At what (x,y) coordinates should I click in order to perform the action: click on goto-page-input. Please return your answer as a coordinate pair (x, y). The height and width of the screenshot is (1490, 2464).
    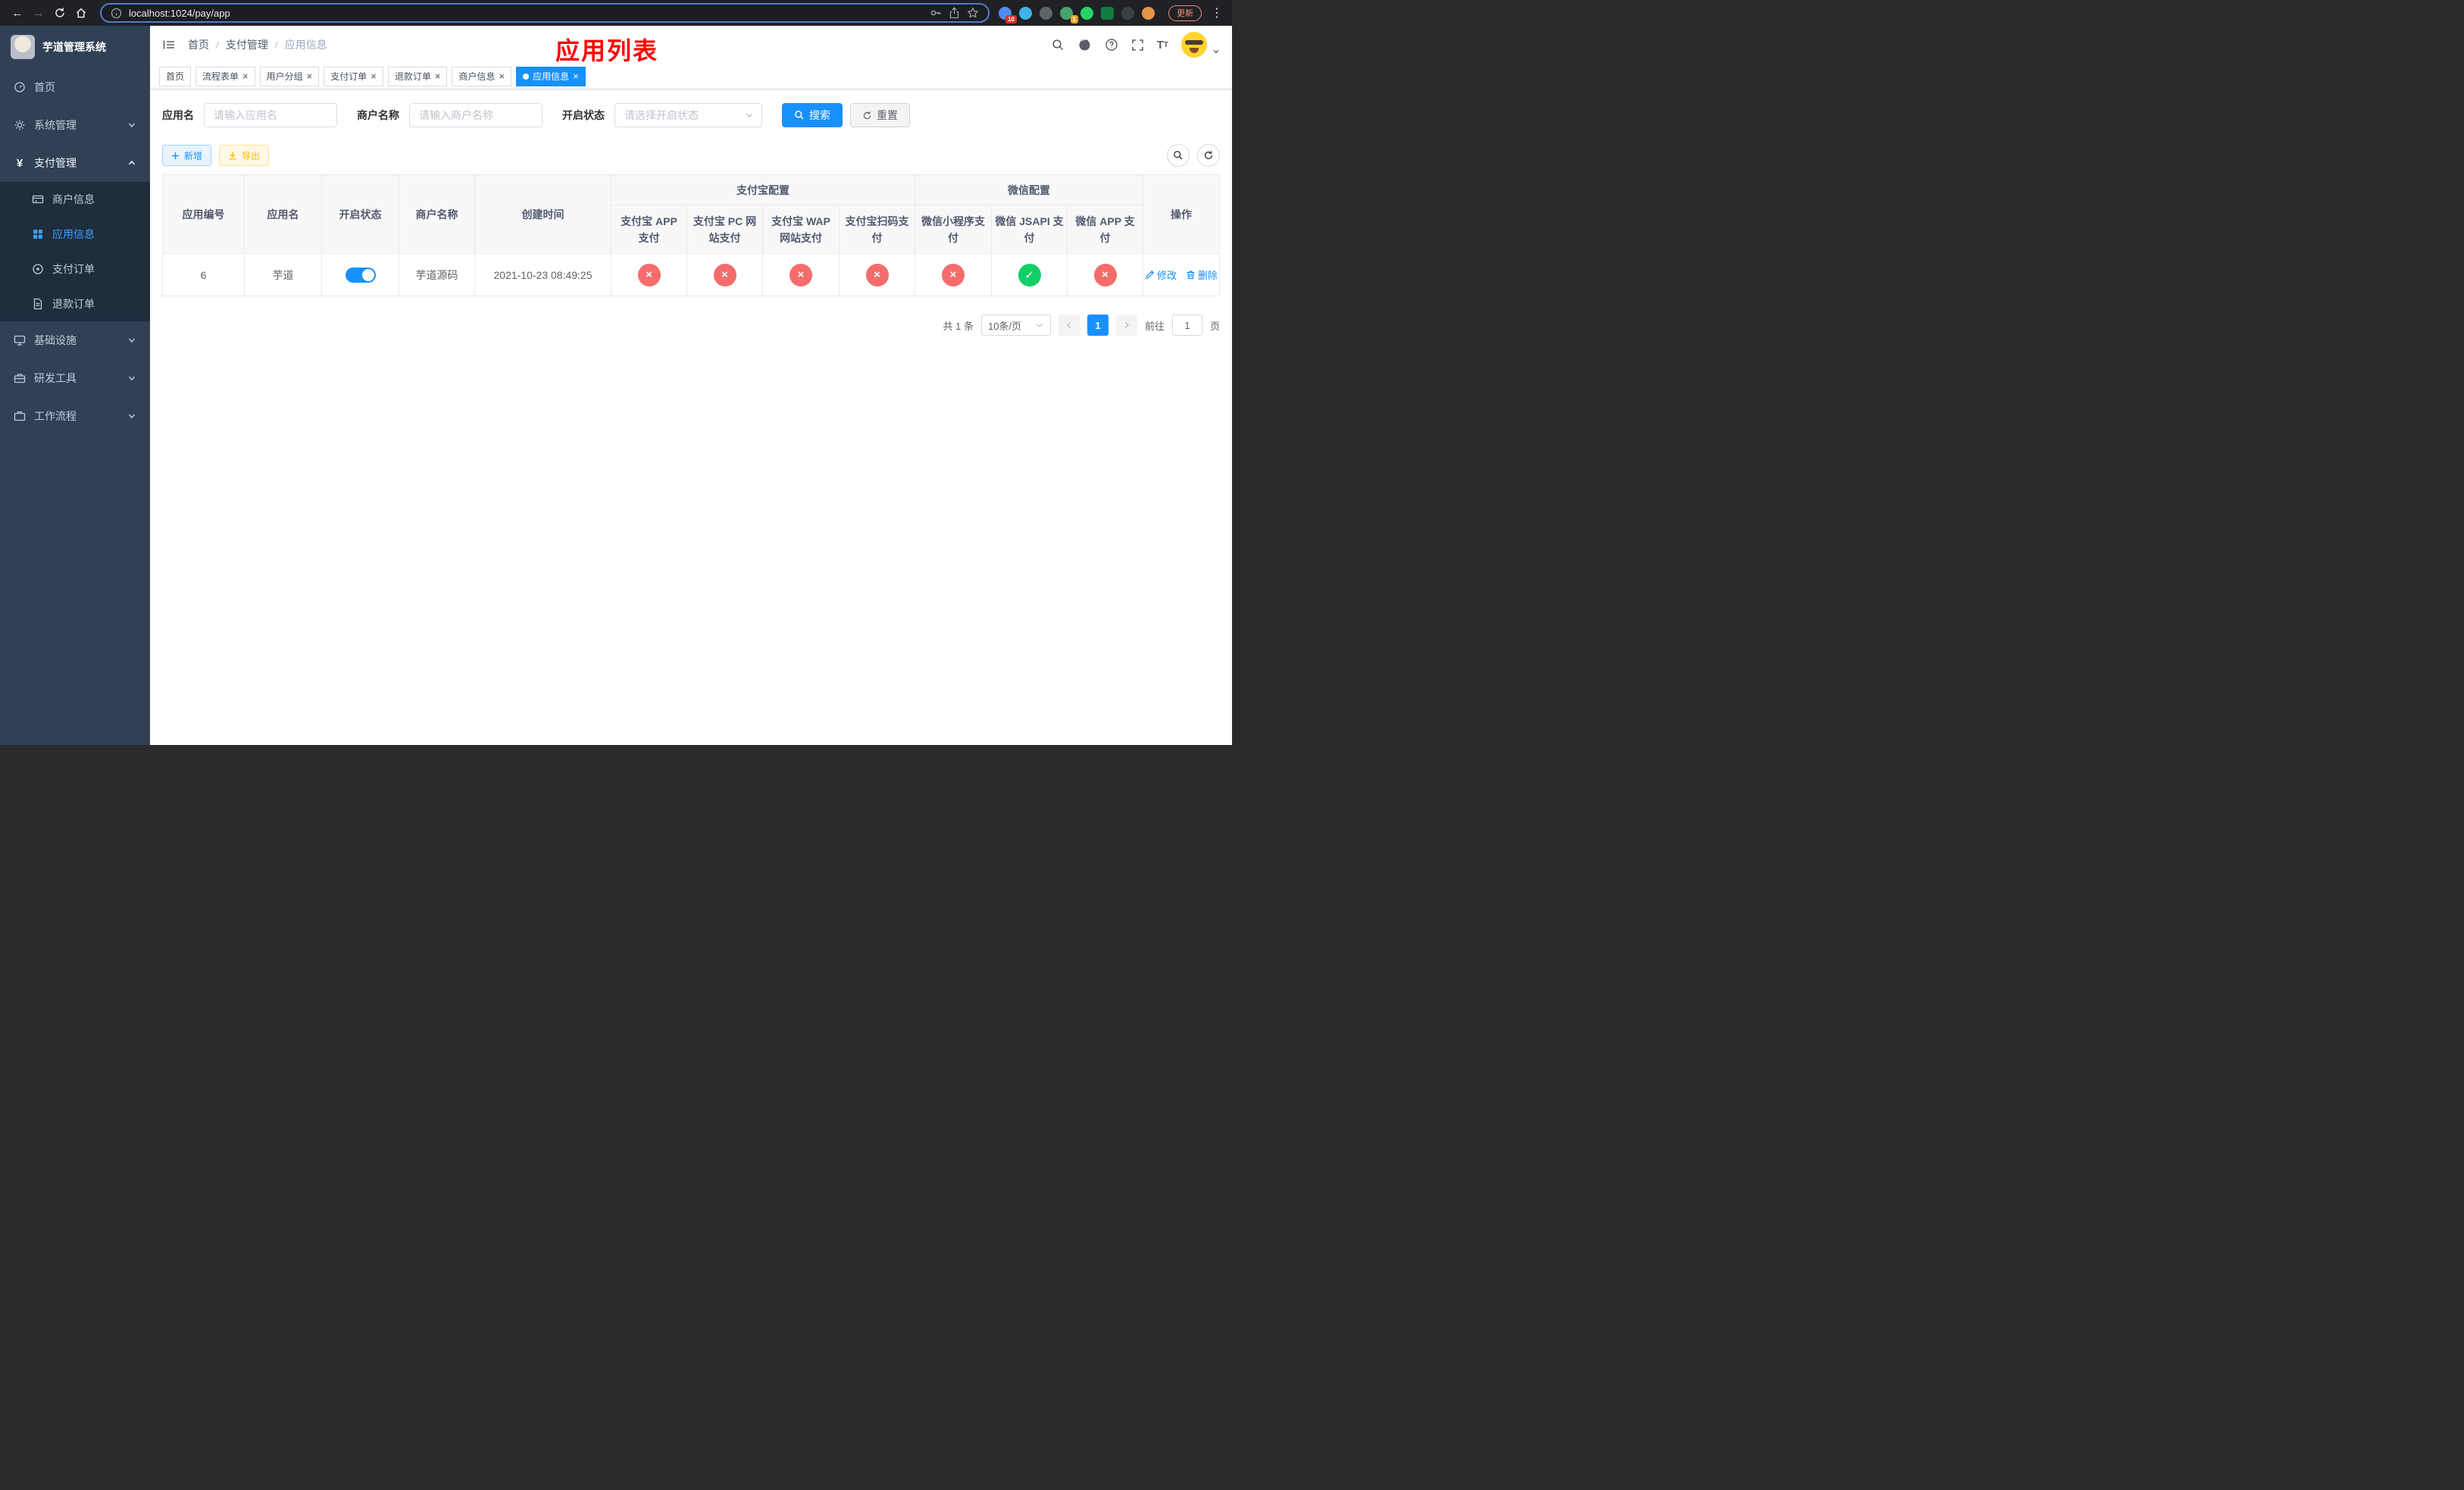
    Looking at the image, I should click on (1186, 325).